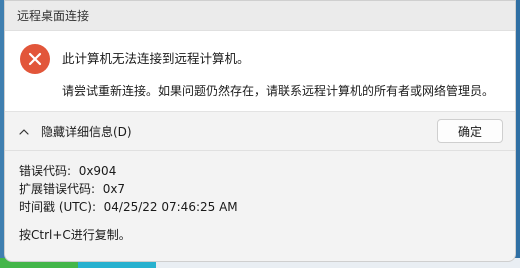  Describe the element at coordinates (267, 171) in the screenshot. I see `error-code-row: 错误代码: 0x904` at that location.